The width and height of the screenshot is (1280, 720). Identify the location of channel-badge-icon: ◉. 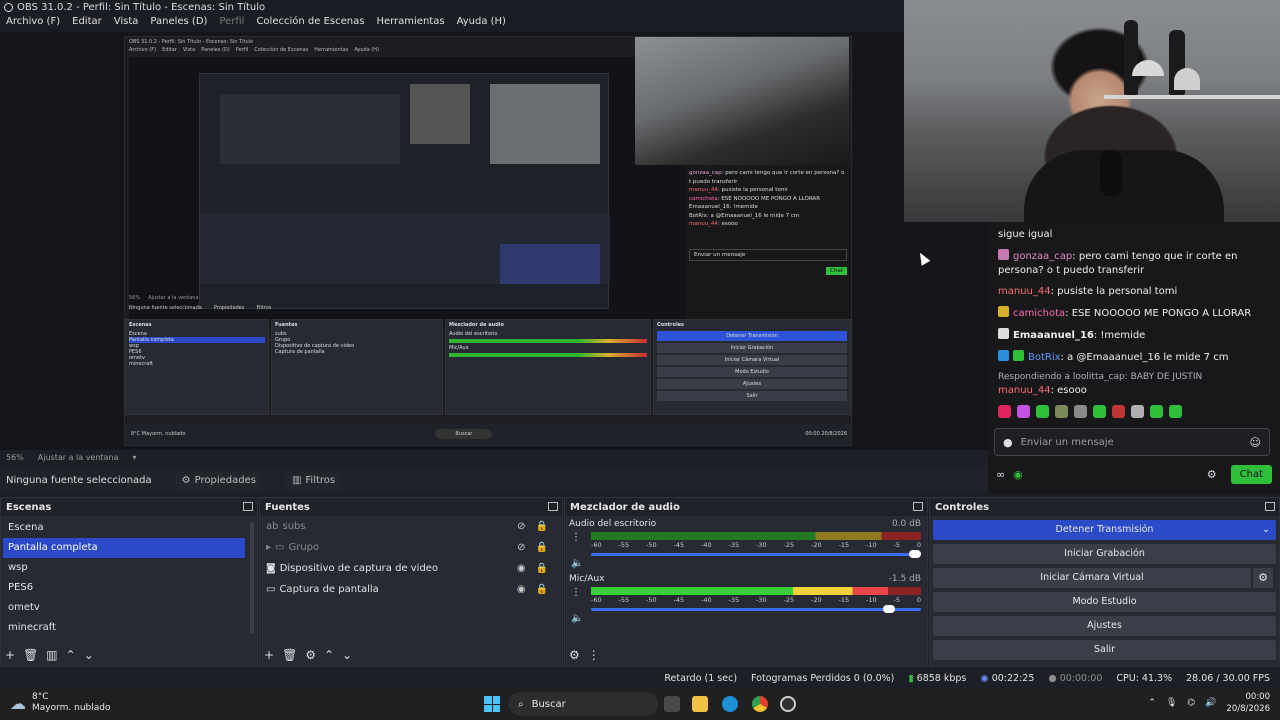
(1018, 474).